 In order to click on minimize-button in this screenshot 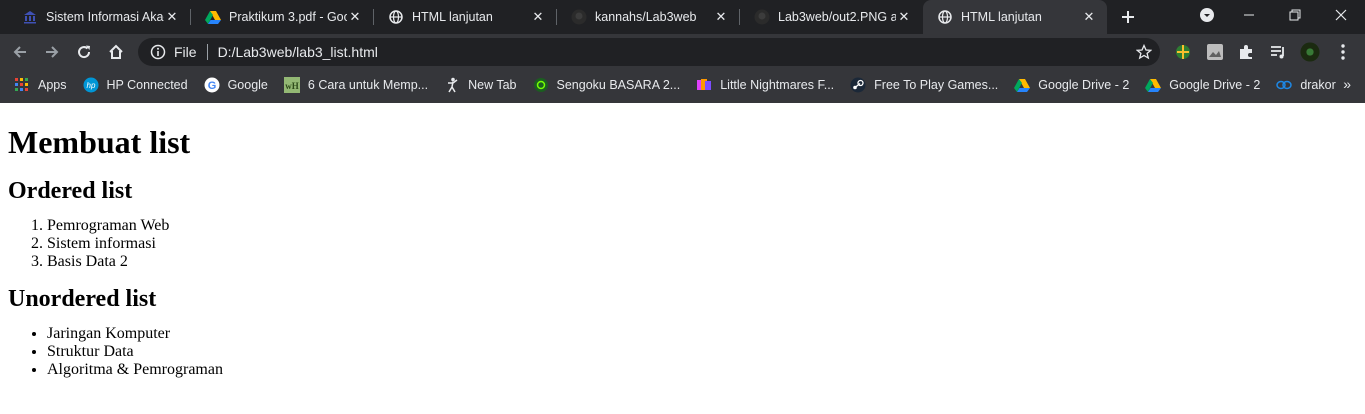, I will do `click(1249, 15)`.